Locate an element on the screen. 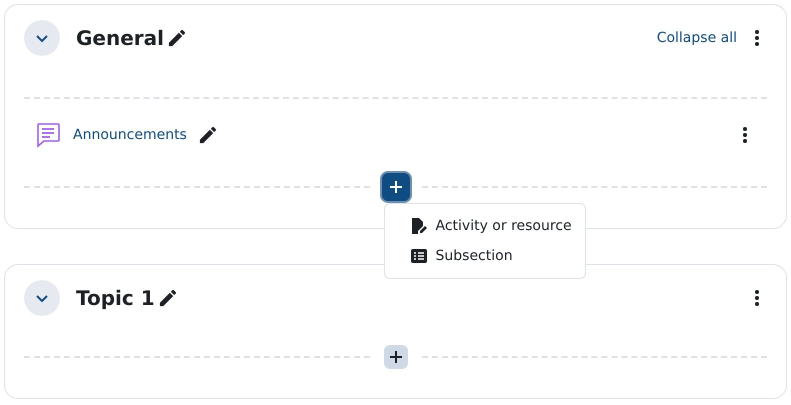  menu-item: Subsection is located at coordinates (484, 256).